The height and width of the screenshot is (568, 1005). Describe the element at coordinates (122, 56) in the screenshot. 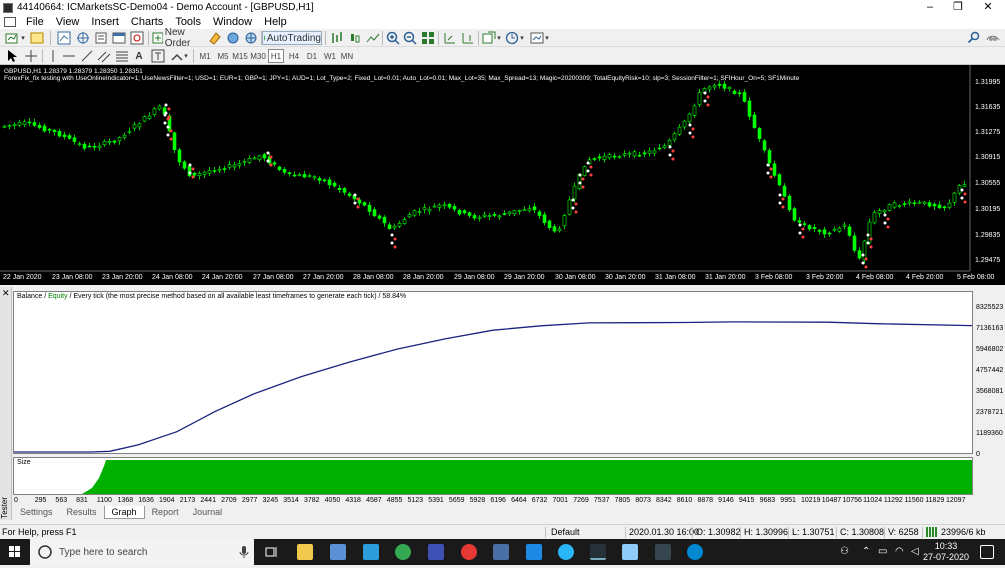

I see `fibonacci-icon` at that location.